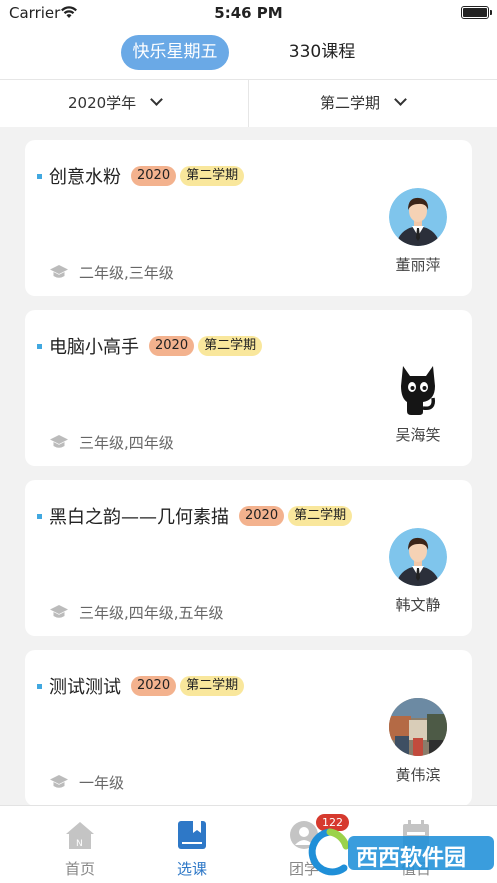 This screenshot has height=883, width=497. What do you see at coordinates (476, 12) in the screenshot?
I see `battery-icon` at bounding box center [476, 12].